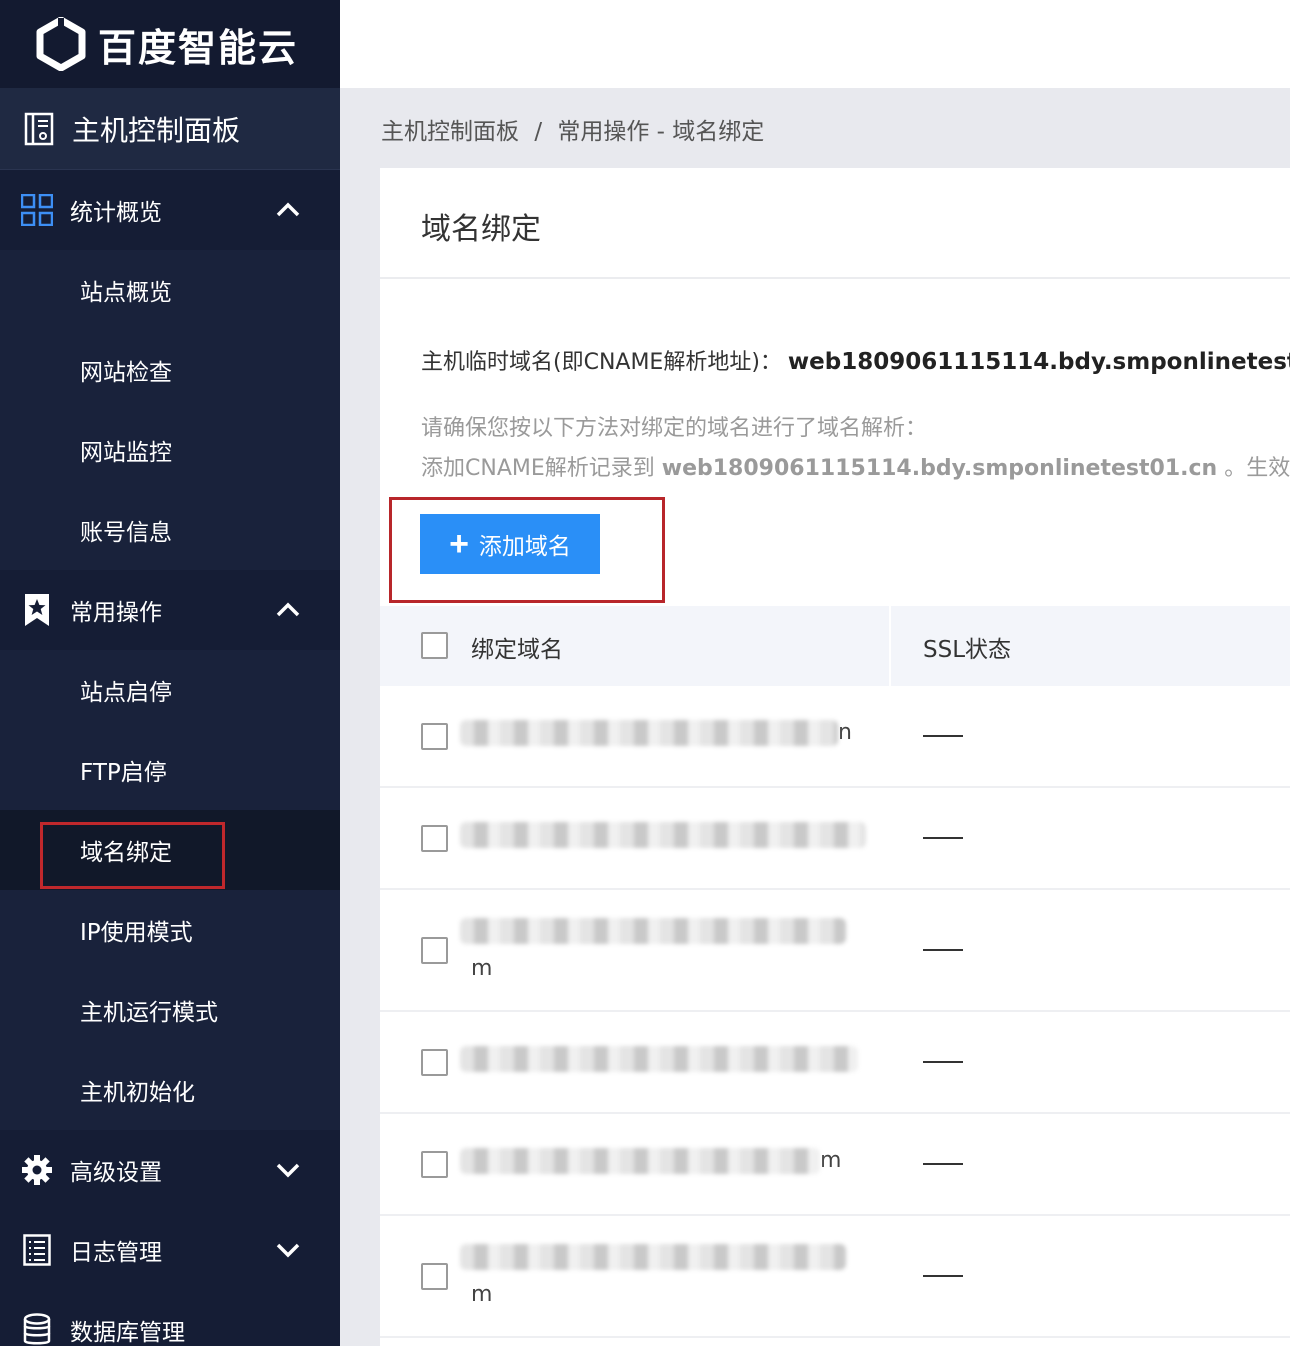 The image size is (1290, 1346). I want to click on select-all-checkbox, so click(434, 645).